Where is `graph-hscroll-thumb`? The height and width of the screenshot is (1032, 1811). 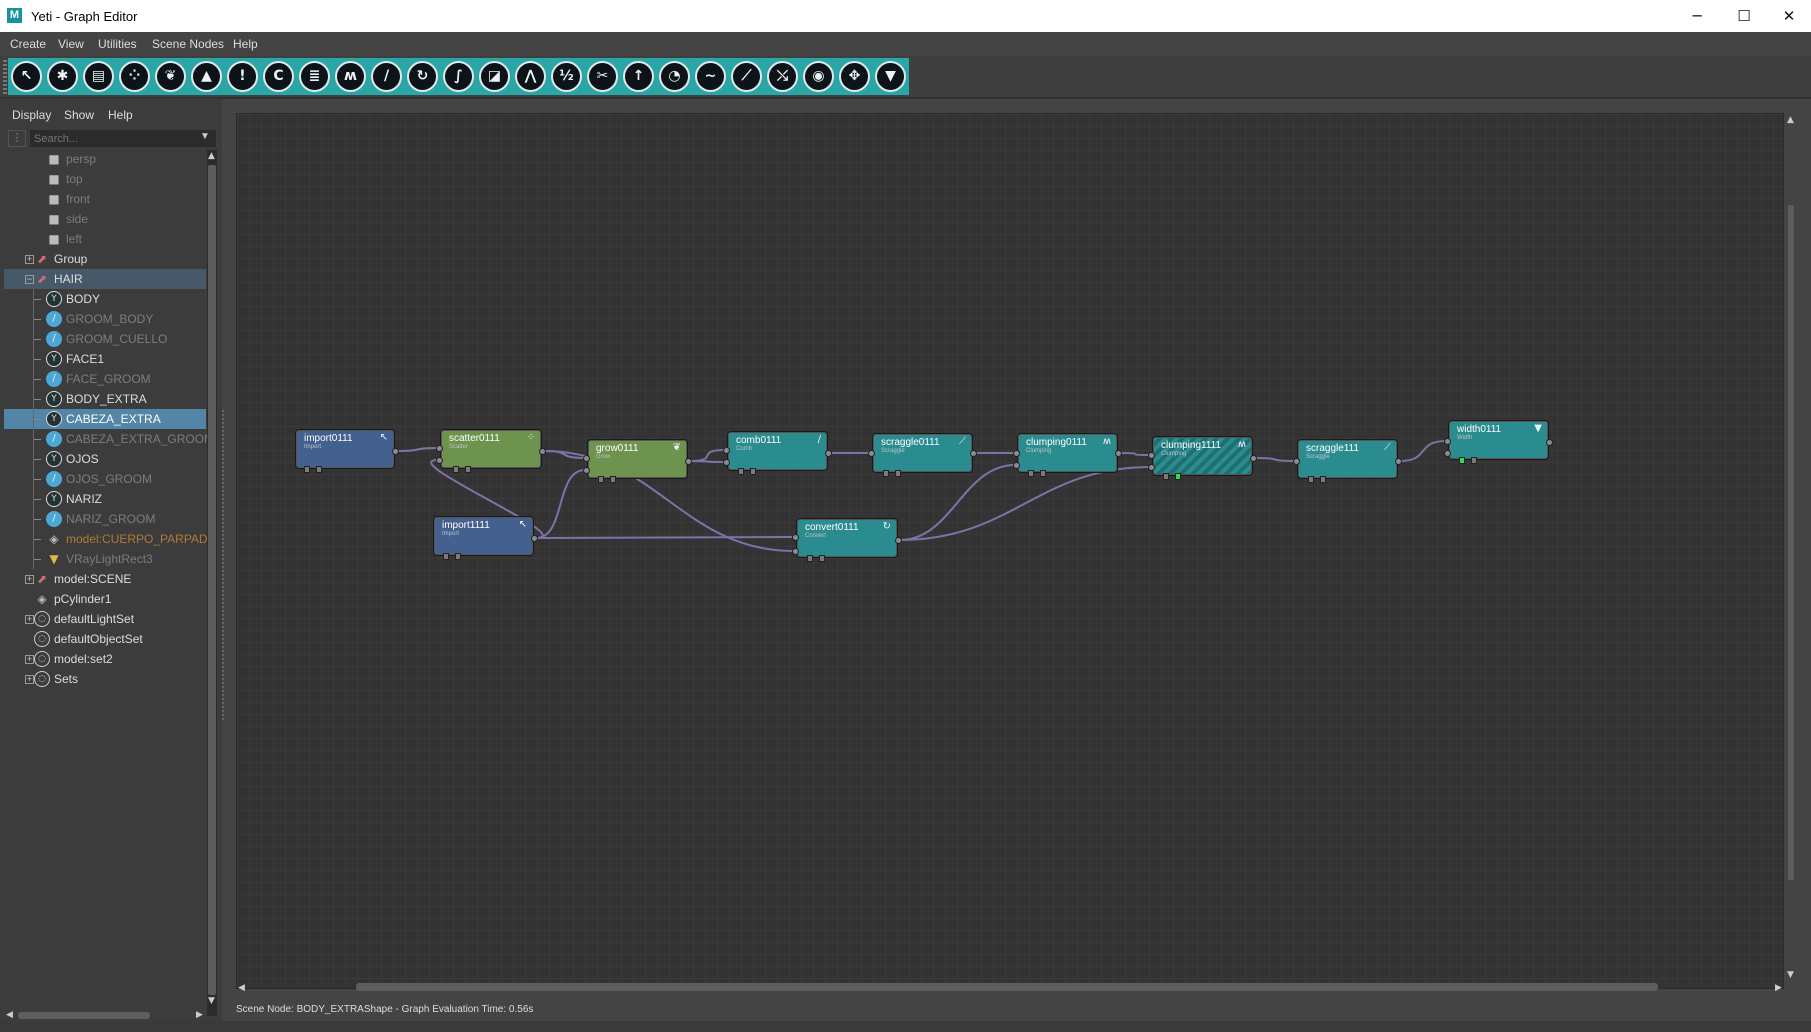 graph-hscroll-thumb is located at coordinates (1007, 987).